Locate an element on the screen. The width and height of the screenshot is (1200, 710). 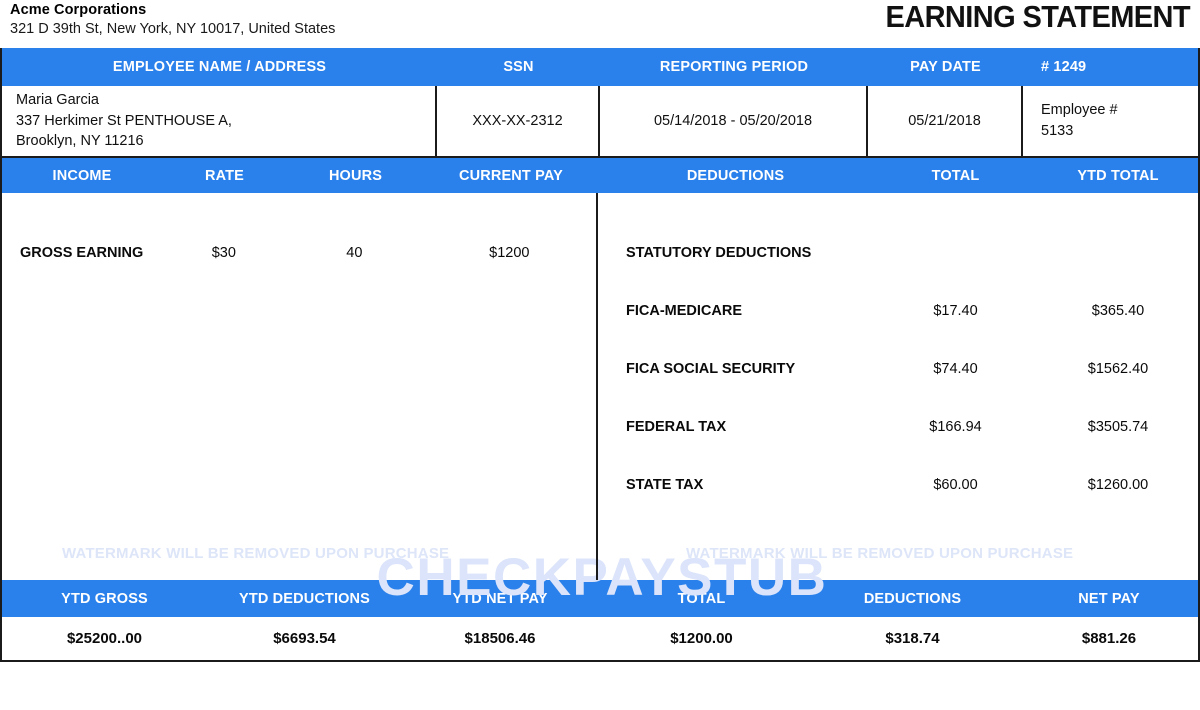
deduction-label: STATE TAX is located at coordinates (665, 485).